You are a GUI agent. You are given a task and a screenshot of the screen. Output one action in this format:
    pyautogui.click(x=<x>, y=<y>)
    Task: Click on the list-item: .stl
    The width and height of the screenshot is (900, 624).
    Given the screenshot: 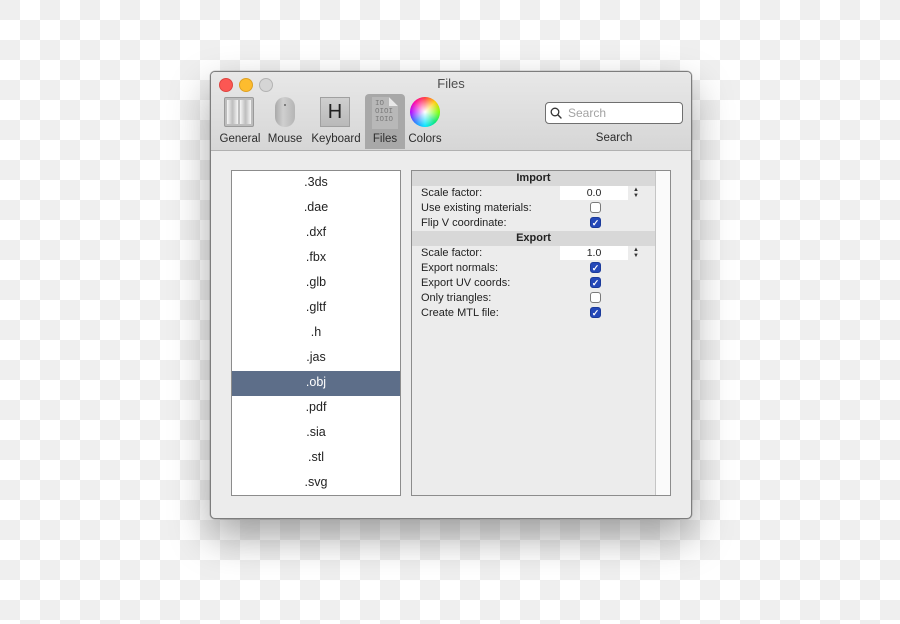 What is the action you would take?
    pyautogui.click(x=316, y=458)
    